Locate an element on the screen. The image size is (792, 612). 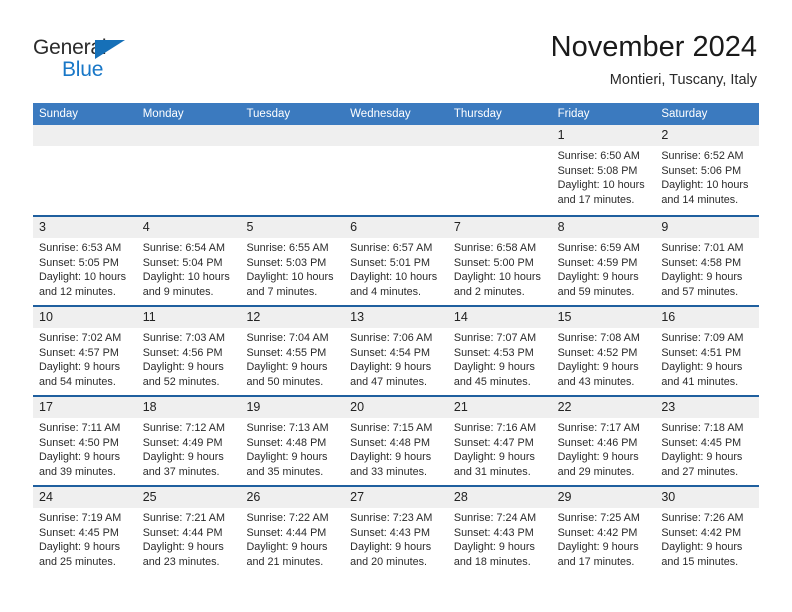
sunrise-text: Sunrise: 7:19 AM is located at coordinates (80, 518).